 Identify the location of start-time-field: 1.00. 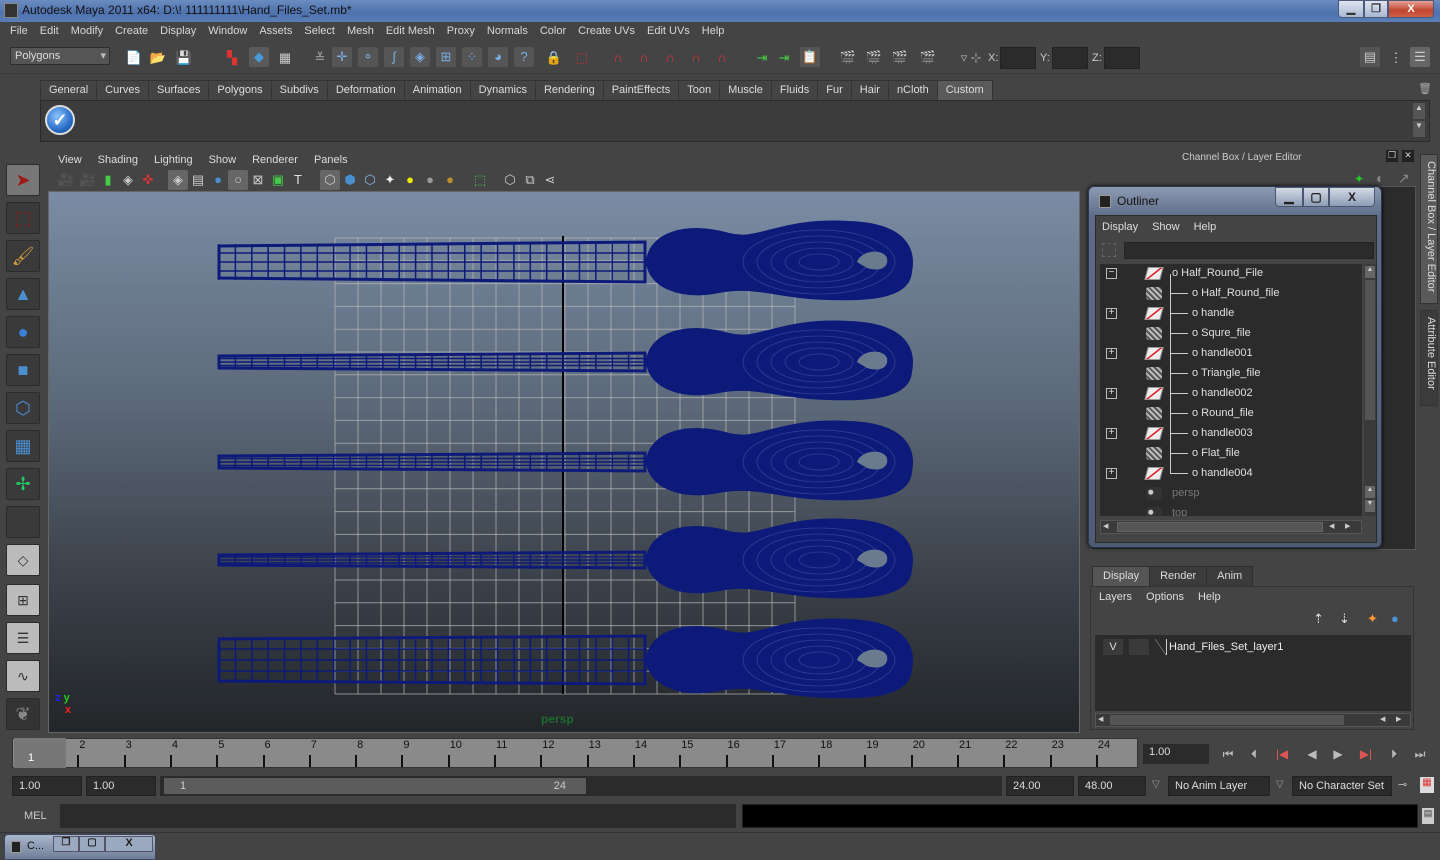
(47, 786).